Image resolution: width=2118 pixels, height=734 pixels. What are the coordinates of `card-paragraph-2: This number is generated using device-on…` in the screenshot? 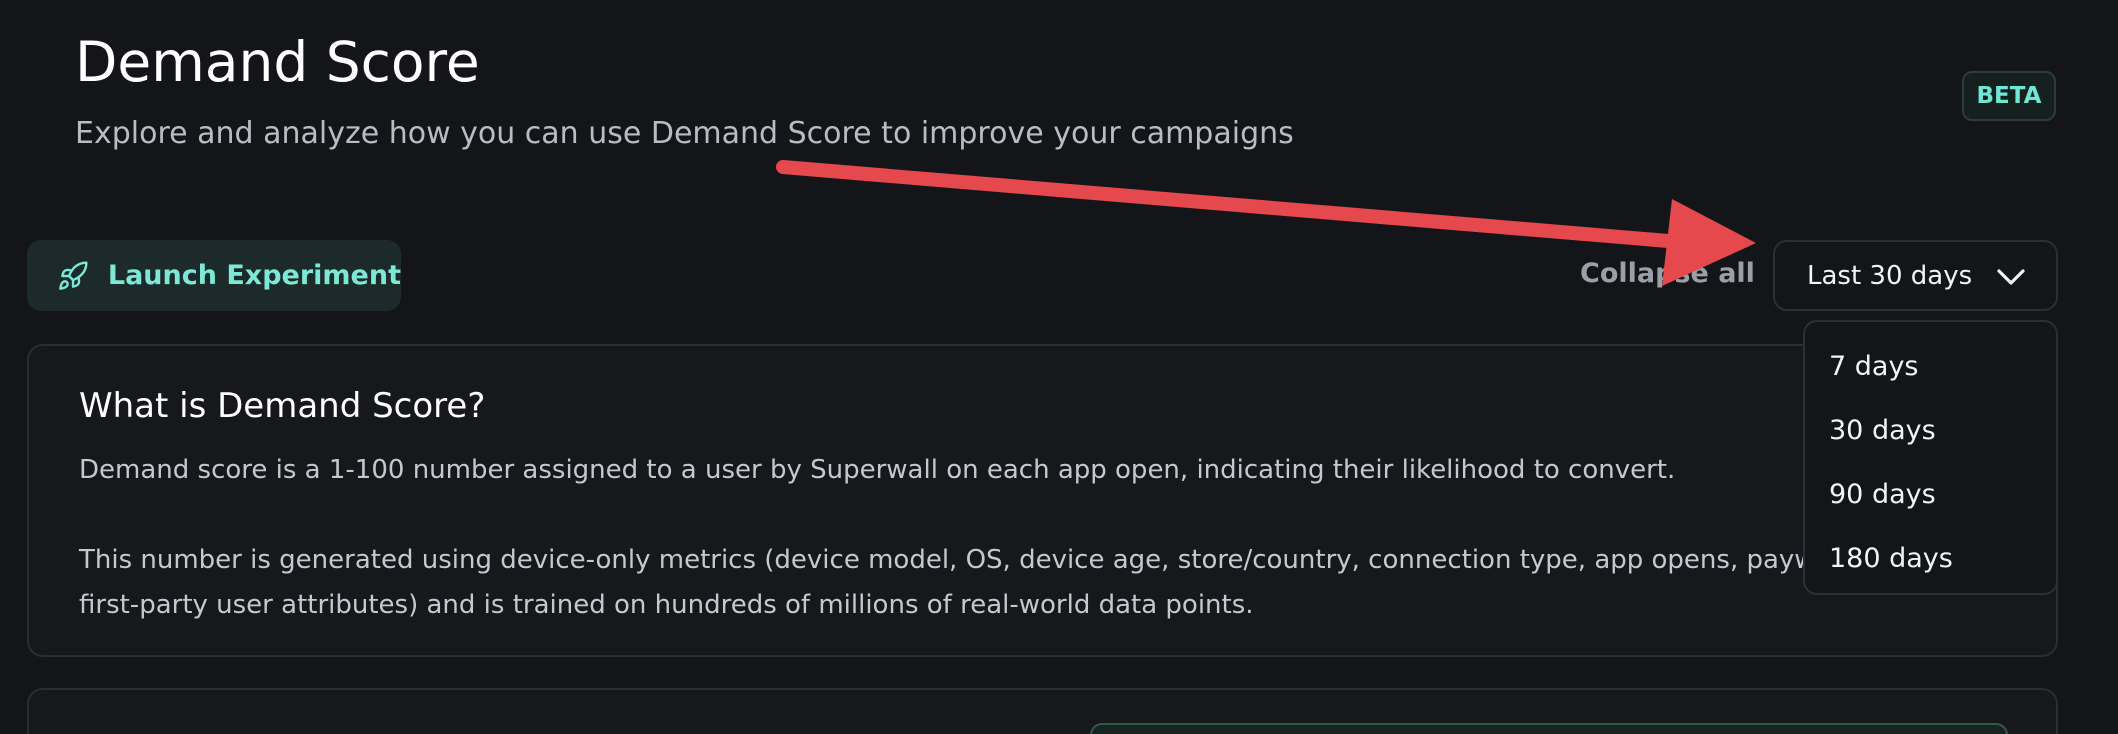 It's located at (955, 583).